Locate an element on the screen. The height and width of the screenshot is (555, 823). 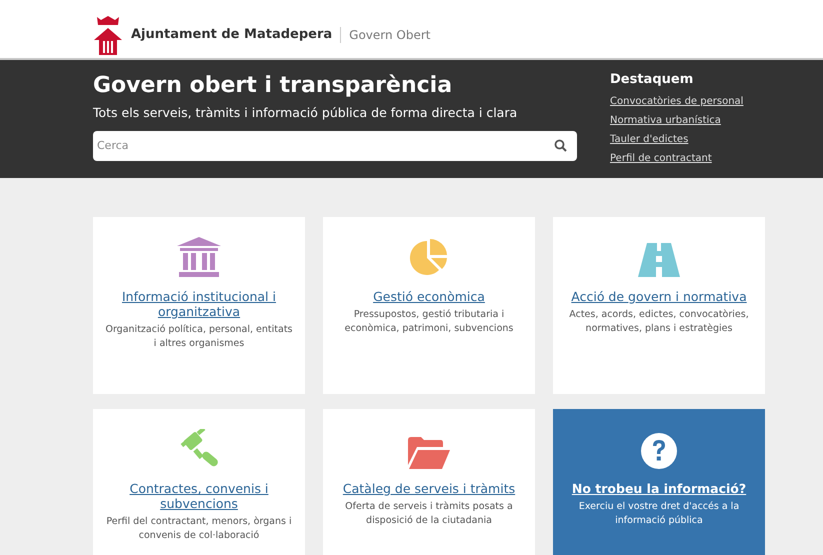
help-card: No trobeu la informació? Exerciu el vostre dret d'accés a la informació pública is located at coordinates (659, 482).